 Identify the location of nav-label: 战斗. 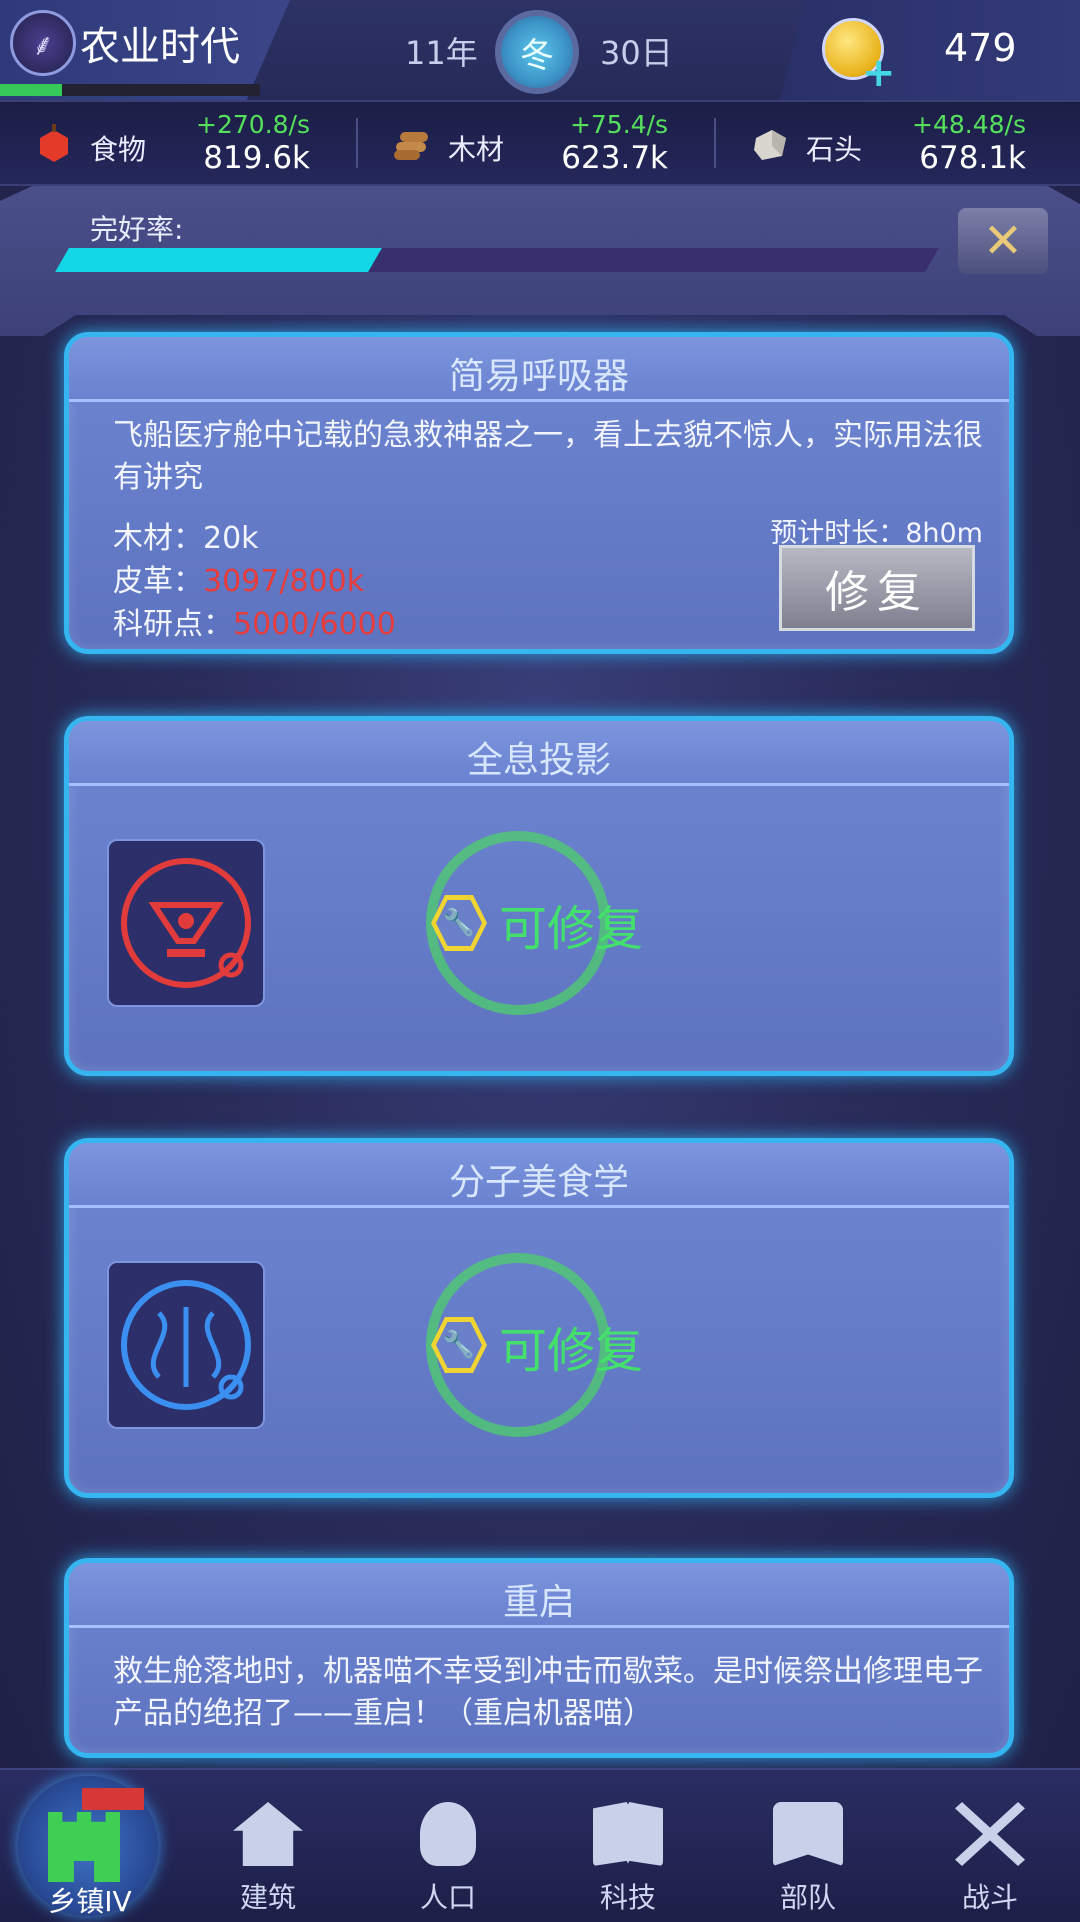
(989, 1897).